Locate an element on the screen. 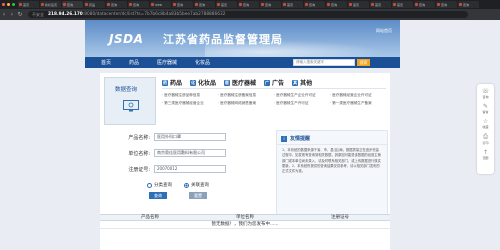 The width and height of the screenshot is (500, 250). floating-tool: ☆ 收藏 is located at coordinates (485, 123).